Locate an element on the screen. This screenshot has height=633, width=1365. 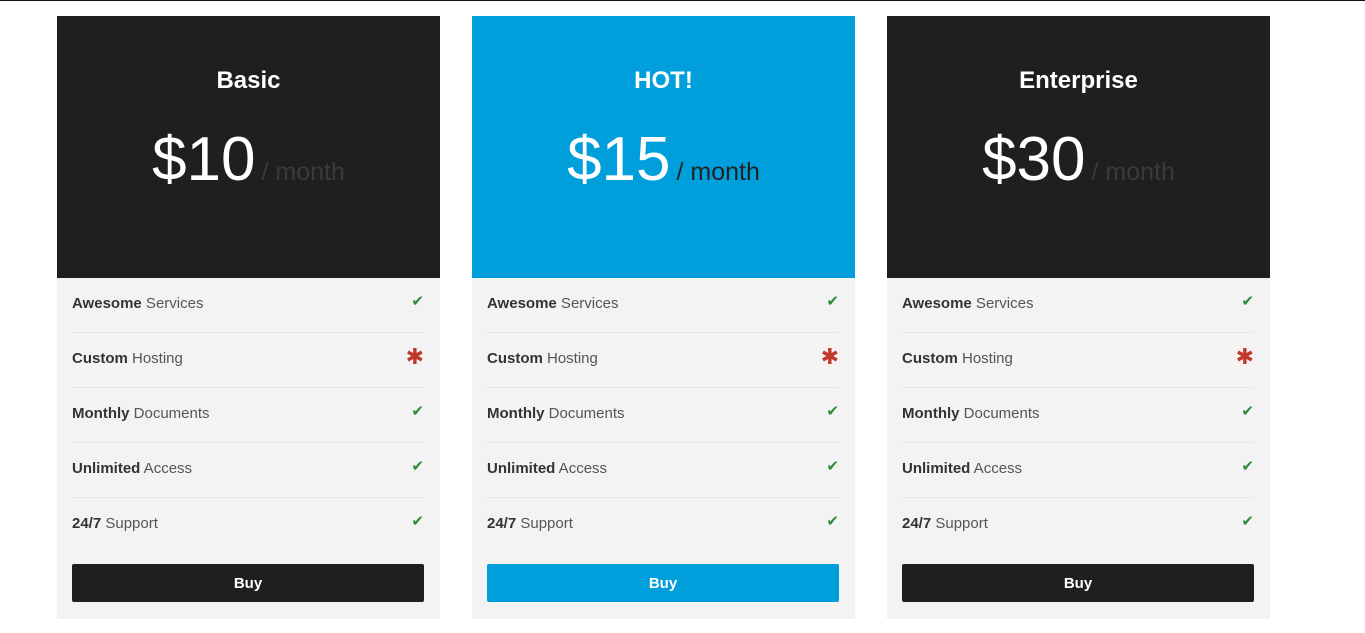
pricing-card-header: HOT! $15/ month is located at coordinates (663, 147).